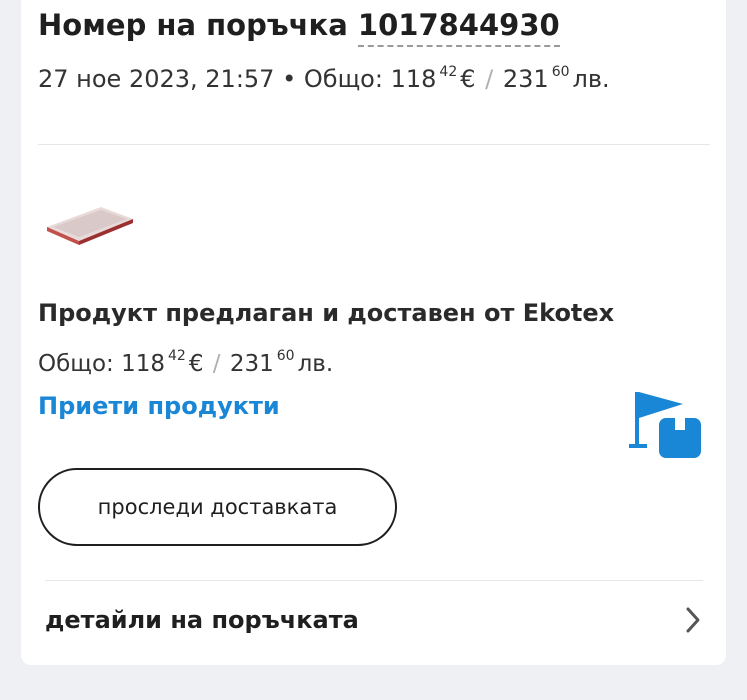 The height and width of the screenshot is (700, 747). What do you see at coordinates (374, 620) in the screenshot?
I see `order-details-row: детайли на поръчката` at bounding box center [374, 620].